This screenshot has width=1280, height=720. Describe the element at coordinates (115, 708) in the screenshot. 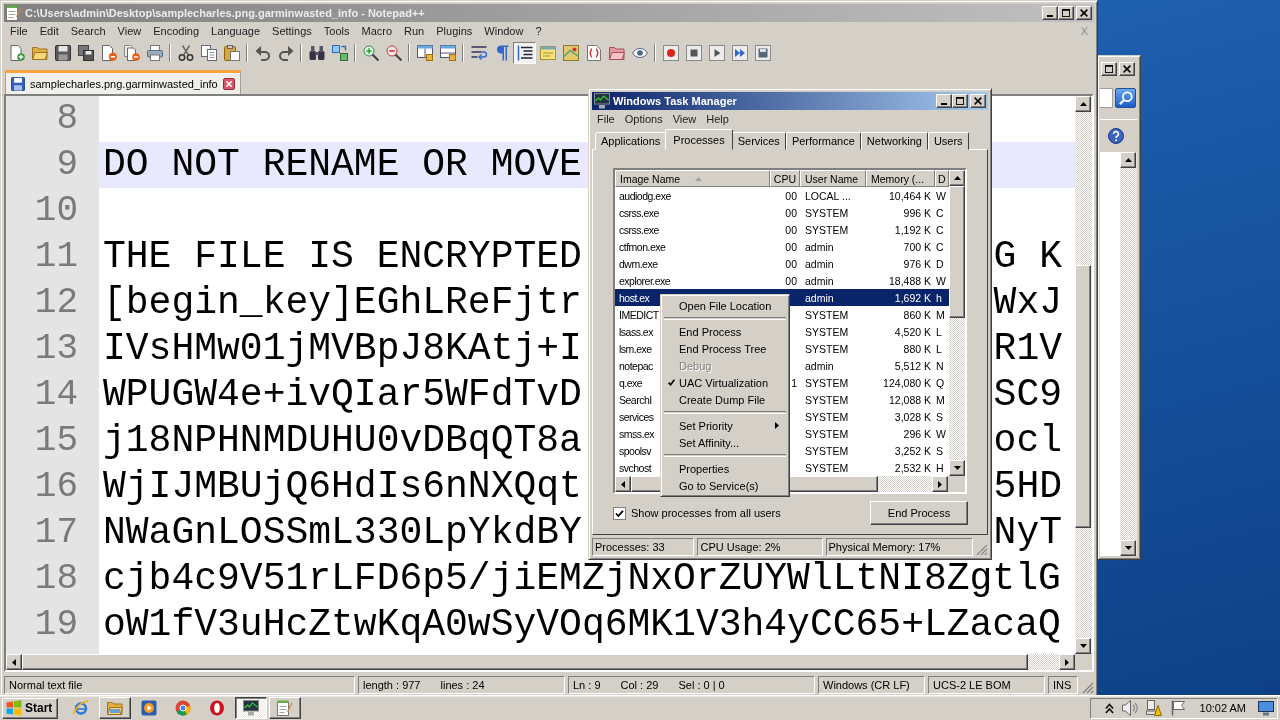

I see `folder-icon` at that location.